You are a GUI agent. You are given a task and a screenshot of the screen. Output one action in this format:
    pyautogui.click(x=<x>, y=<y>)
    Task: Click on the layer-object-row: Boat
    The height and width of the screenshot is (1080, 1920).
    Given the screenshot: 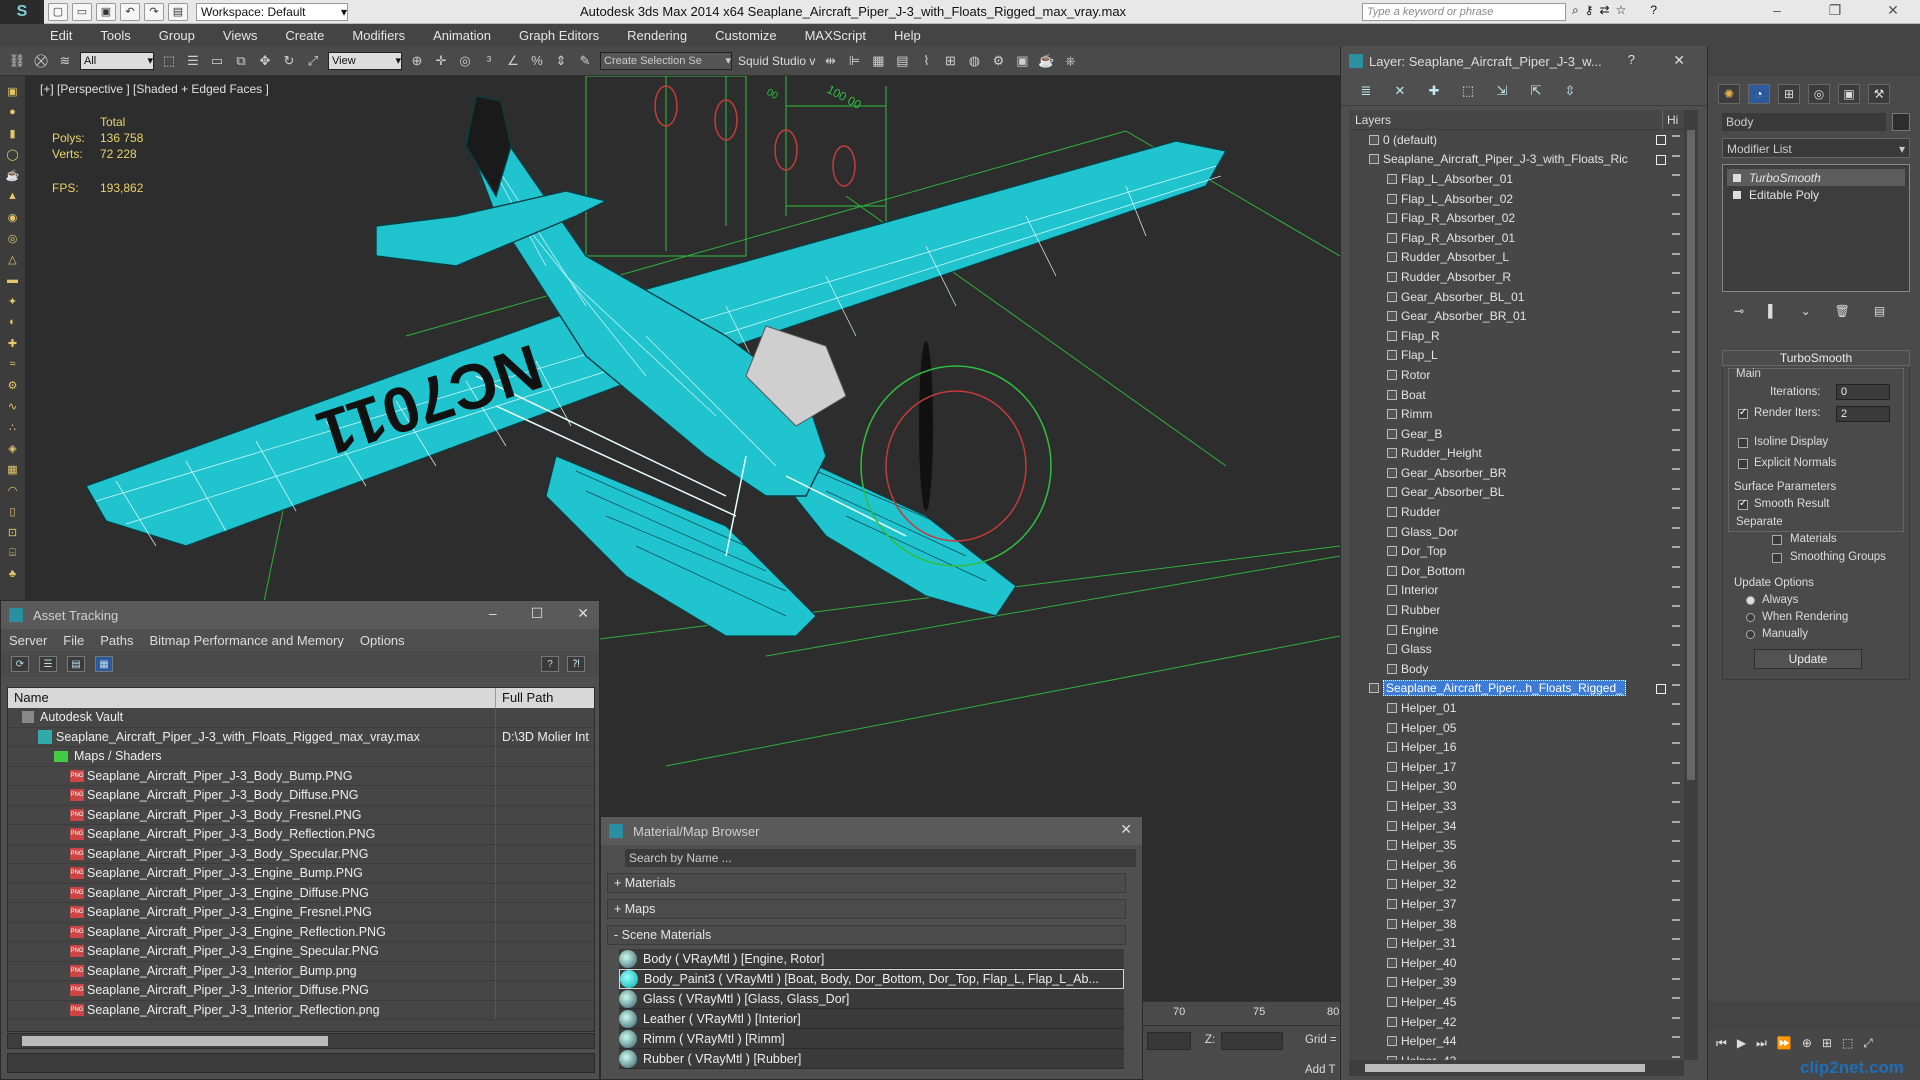 What is the action you would take?
    pyautogui.click(x=1516, y=395)
    